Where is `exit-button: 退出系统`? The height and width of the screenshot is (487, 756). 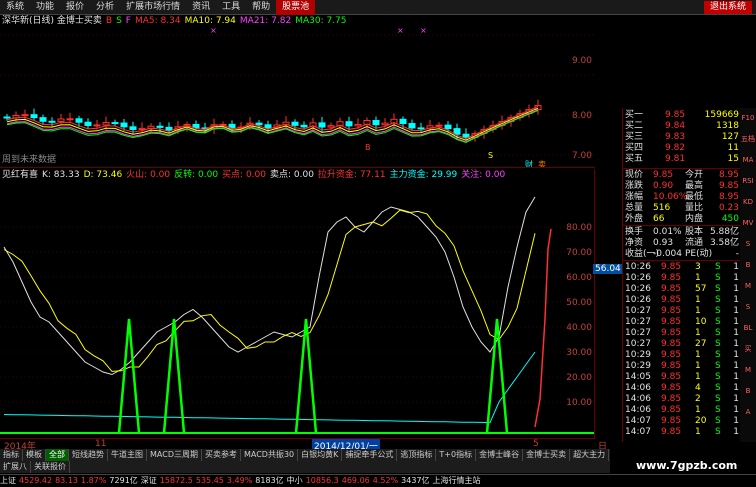 exit-button: 退出系统 is located at coordinates (727, 7).